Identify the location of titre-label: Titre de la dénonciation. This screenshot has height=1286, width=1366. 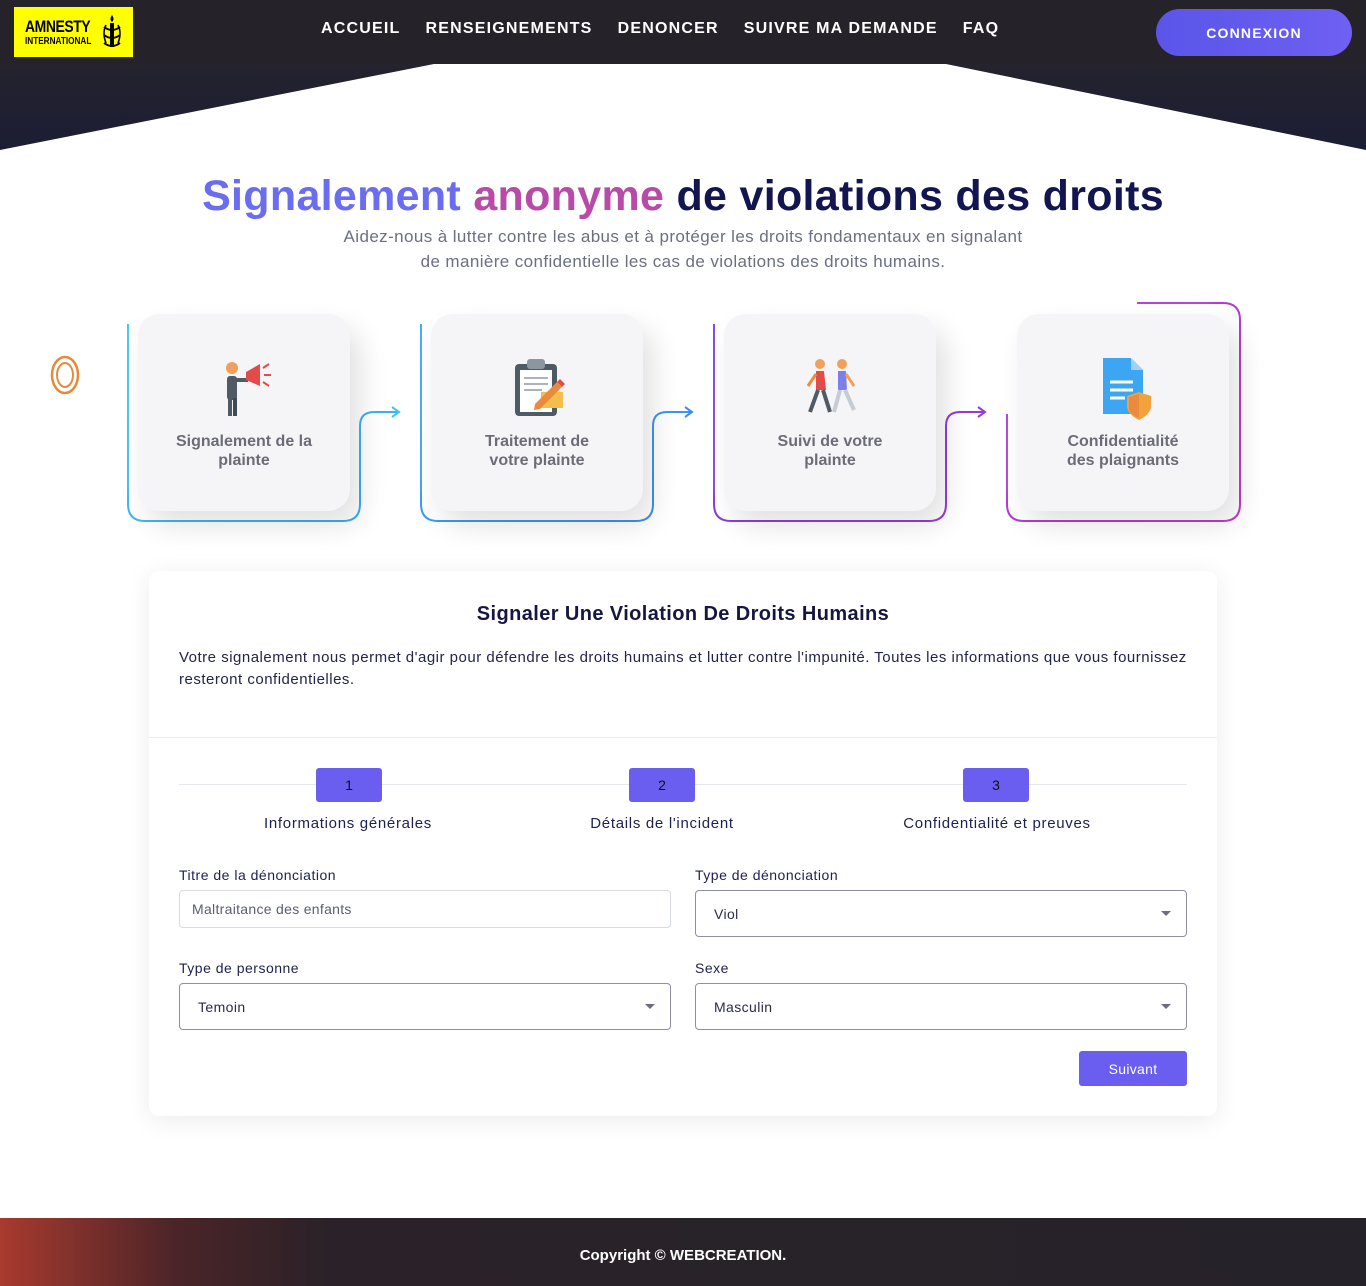
(258, 875).